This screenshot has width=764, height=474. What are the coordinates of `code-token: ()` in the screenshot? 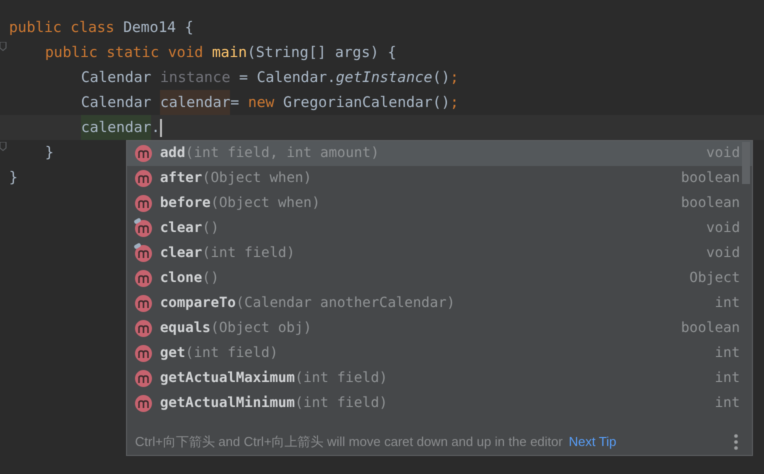 It's located at (441, 78).